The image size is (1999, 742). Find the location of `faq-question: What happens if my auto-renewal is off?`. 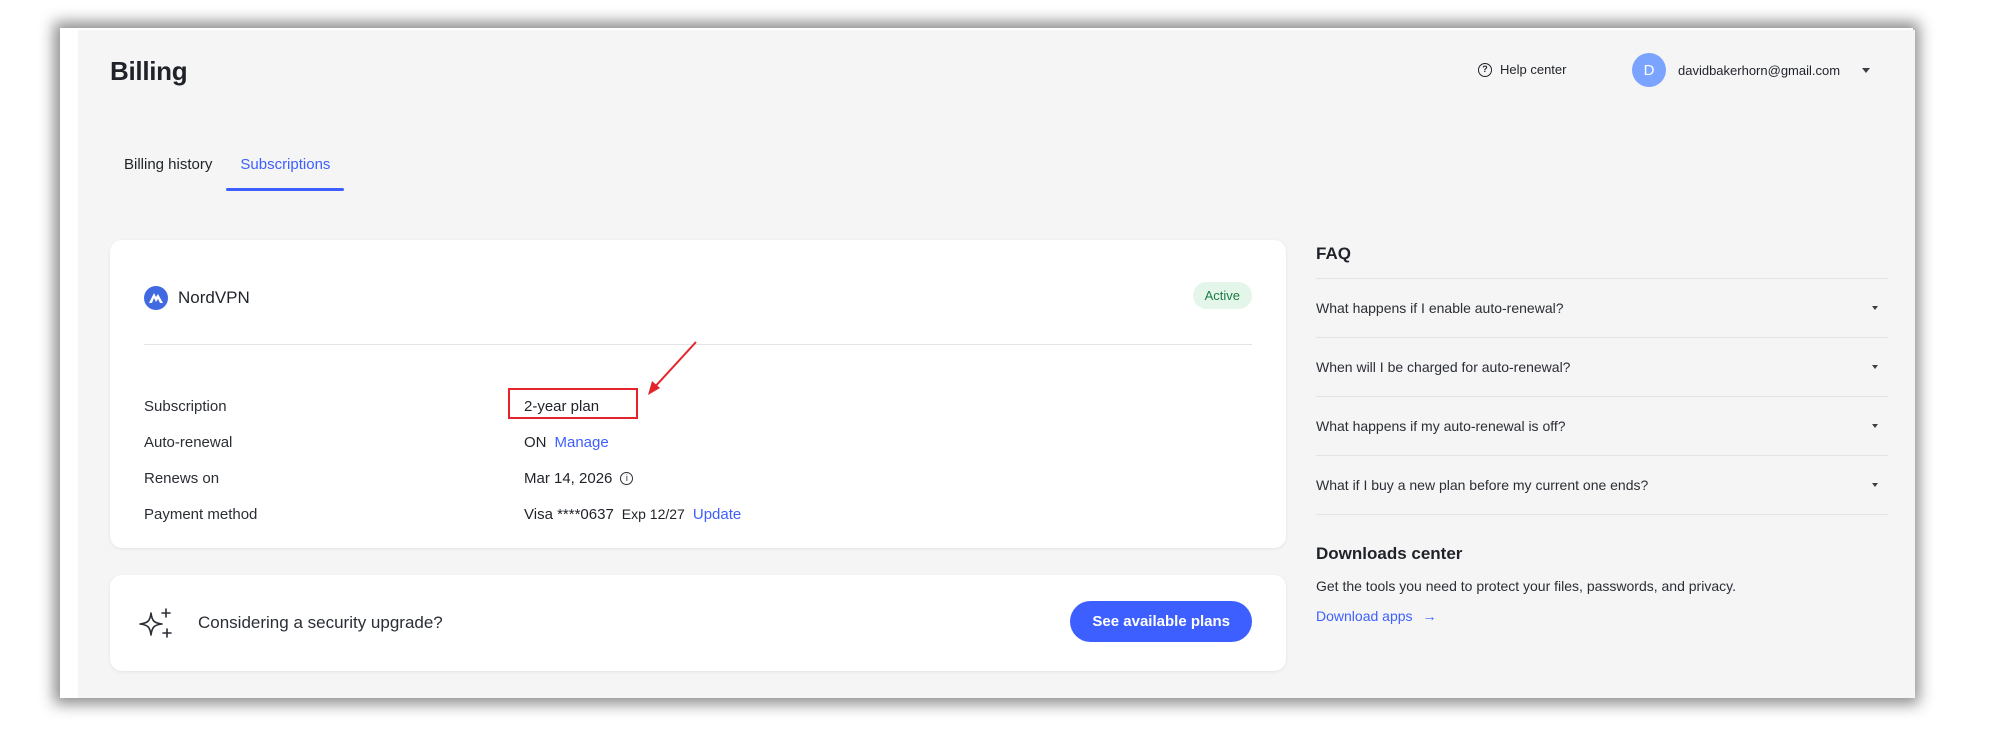

faq-question: What happens if my auto-renewal is off? is located at coordinates (1441, 426).